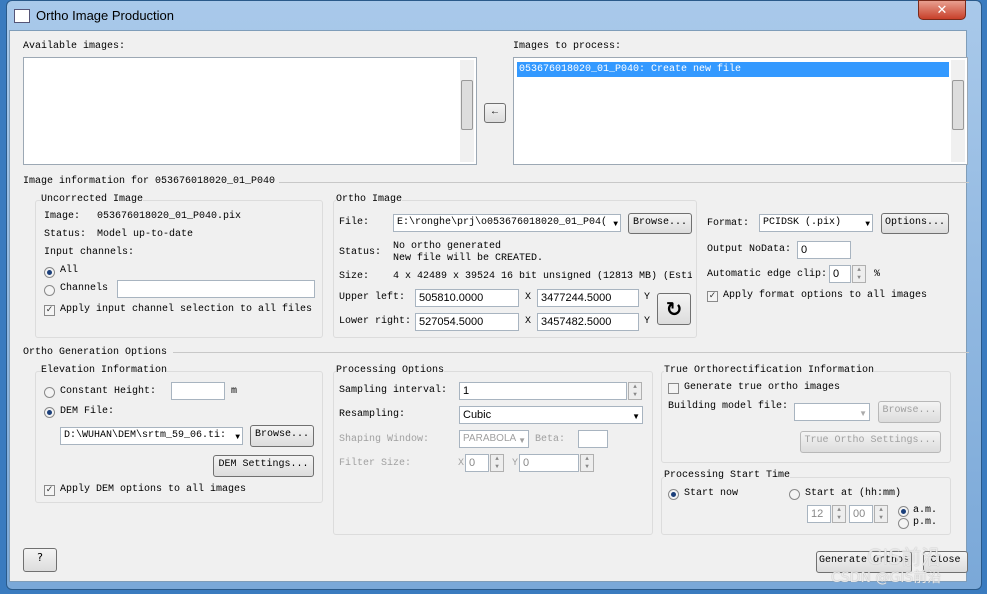 This screenshot has width=987, height=594. I want to click on hour-spinner: ▲ ▼, so click(839, 514).